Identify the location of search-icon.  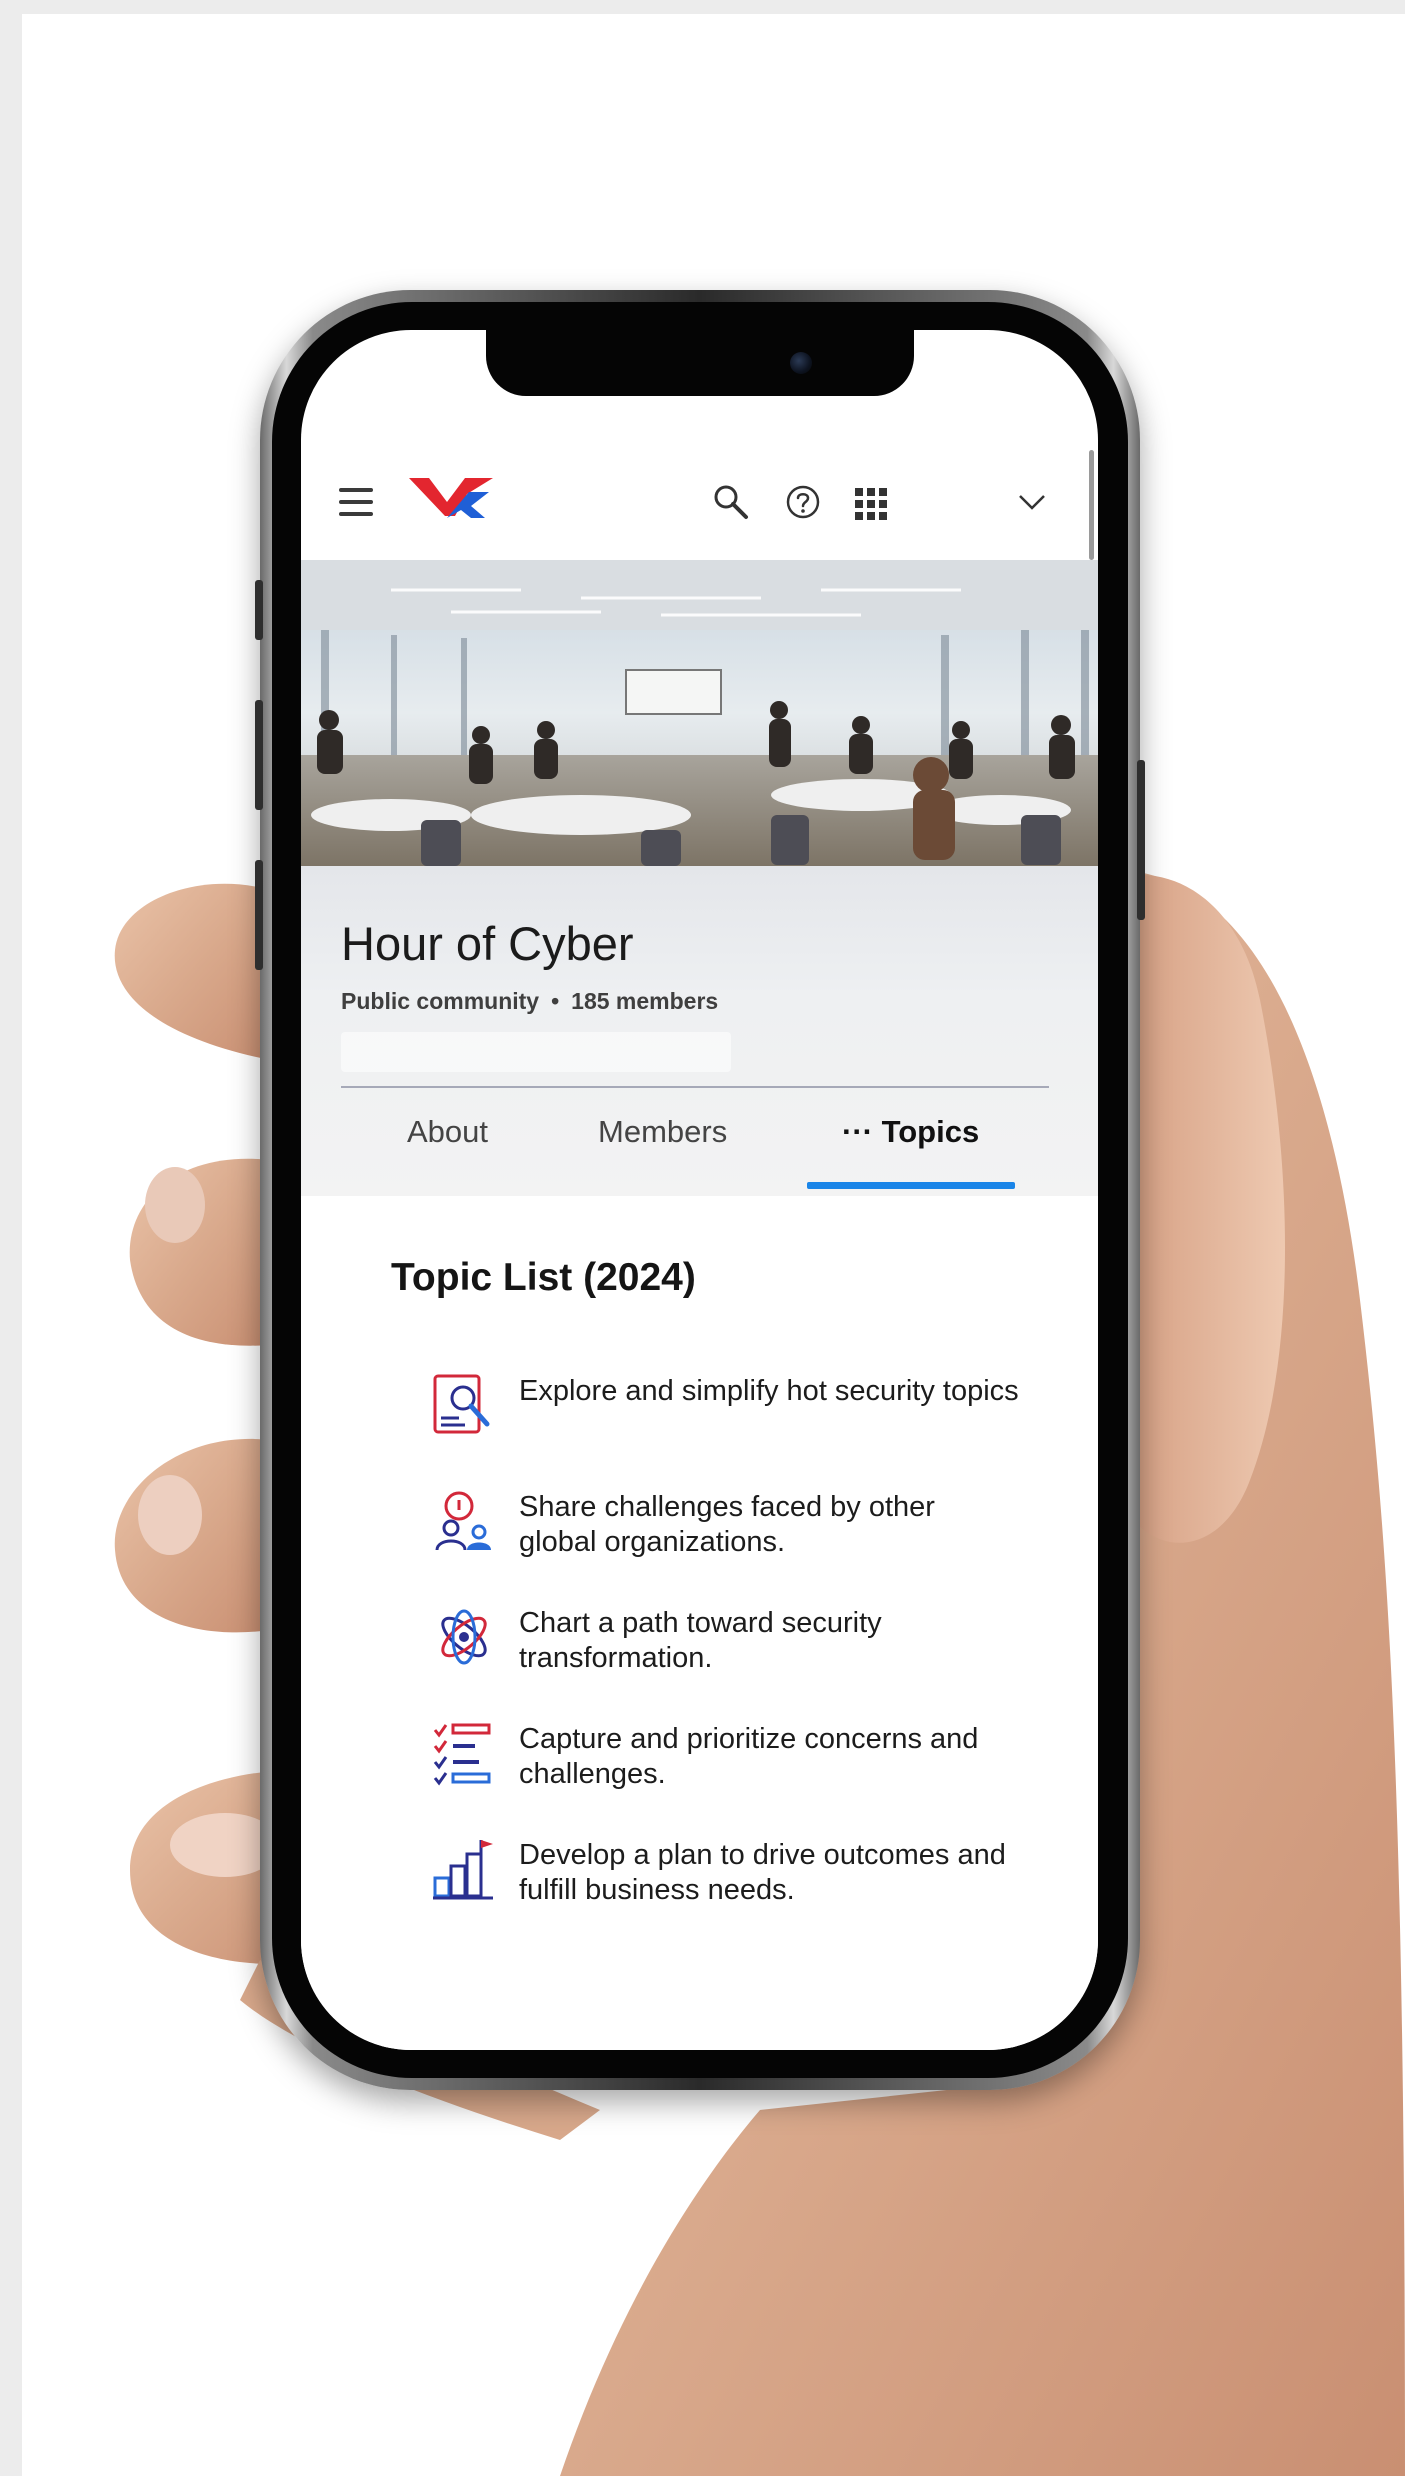
(731, 502).